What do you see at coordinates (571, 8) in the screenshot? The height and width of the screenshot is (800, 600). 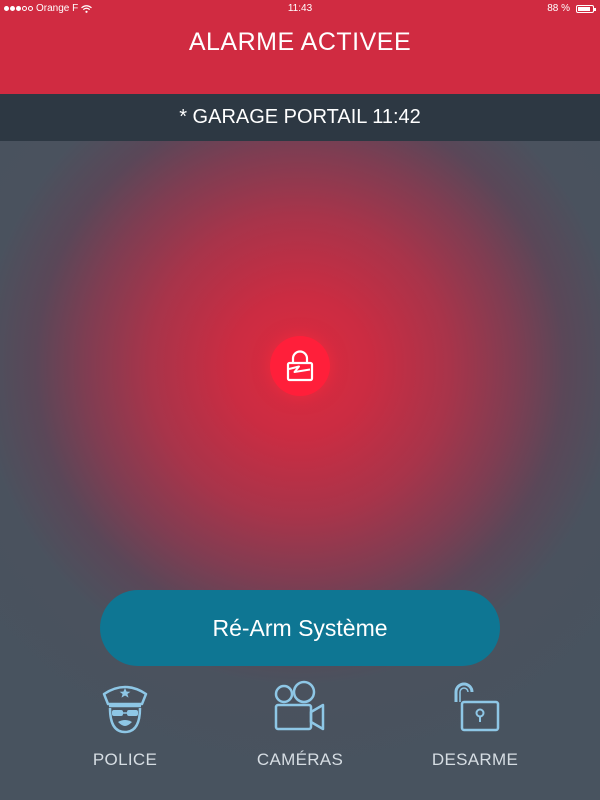 I see `battery-group: 88 %` at bounding box center [571, 8].